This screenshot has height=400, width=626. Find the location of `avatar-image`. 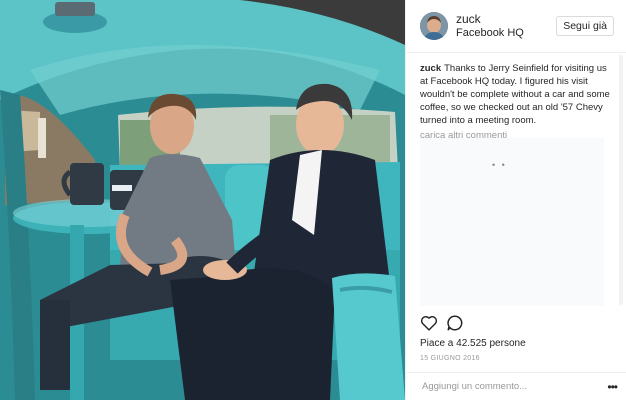

avatar-image is located at coordinates (434, 26).